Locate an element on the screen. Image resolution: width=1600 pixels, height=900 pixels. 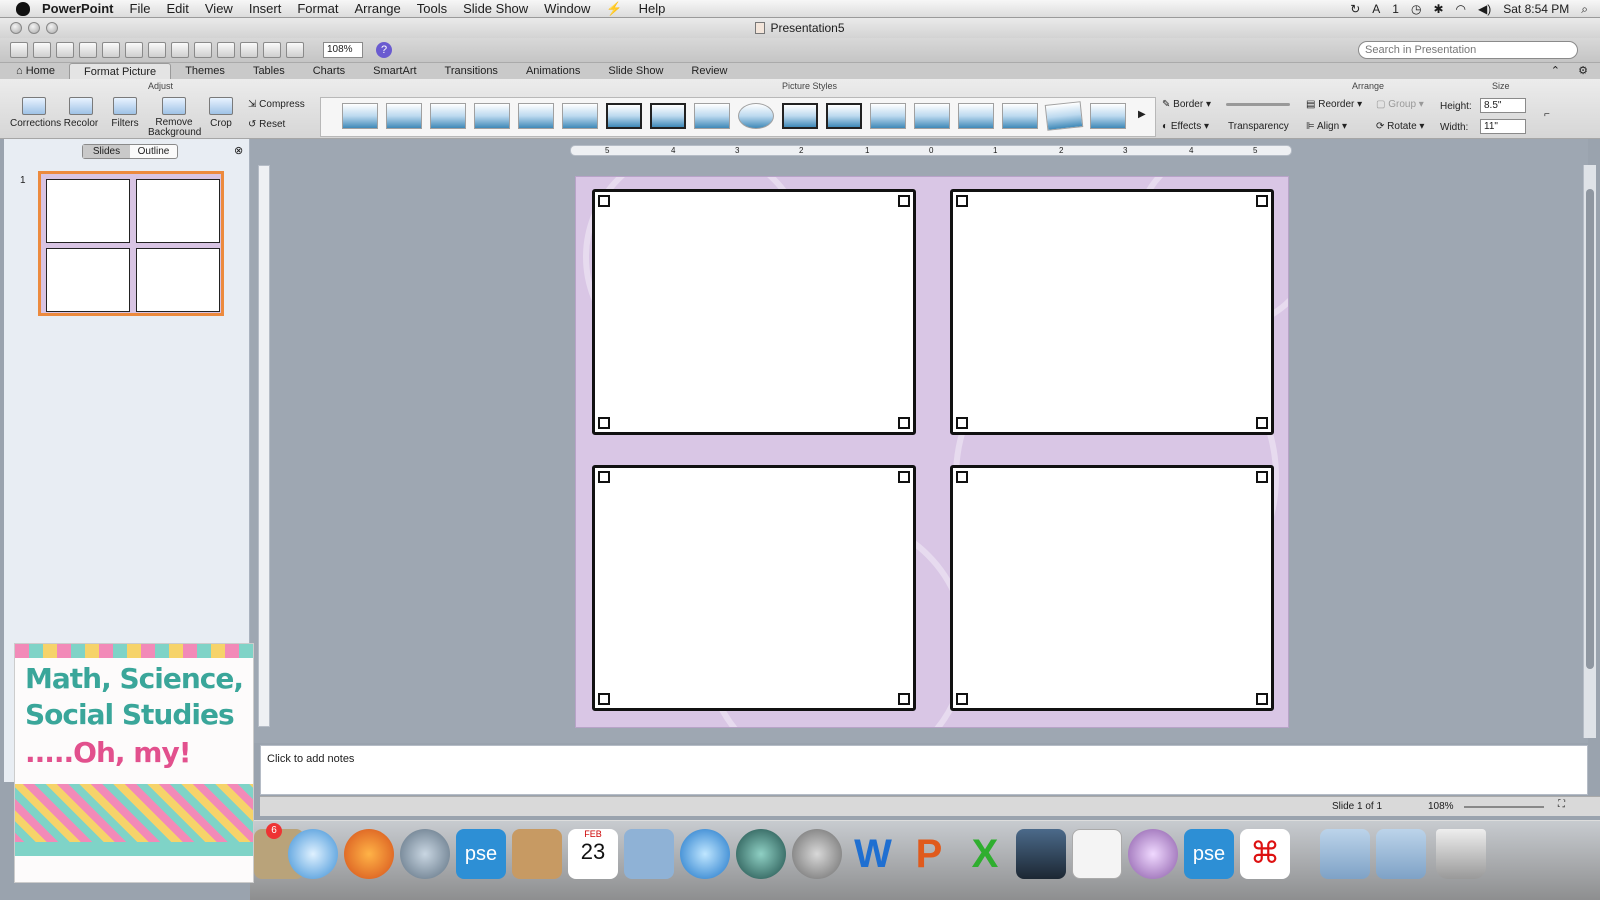
dock-app-safari is located at coordinates (313, 854).